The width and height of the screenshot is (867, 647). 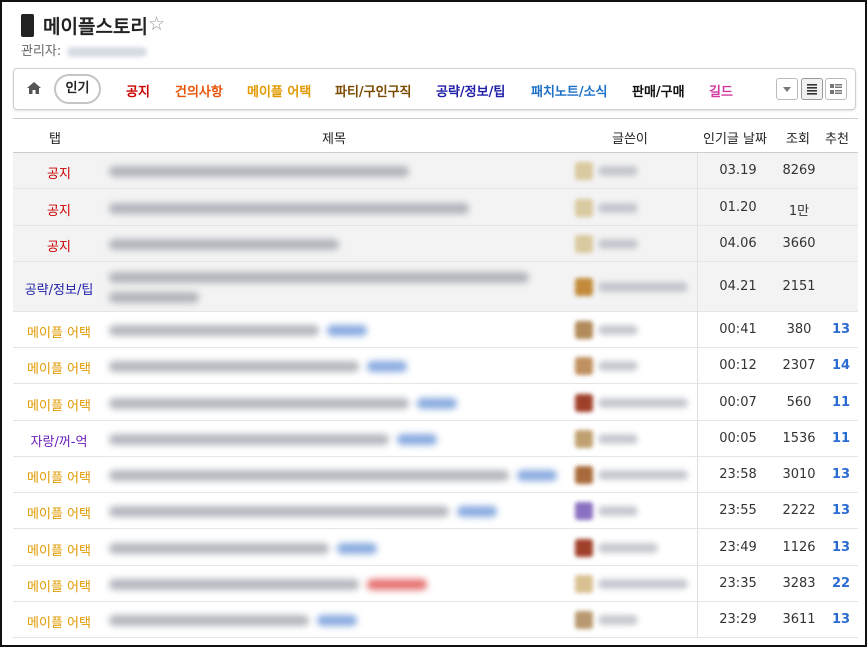 What do you see at coordinates (373, 90) in the screenshot?
I see `category-tab: 파티/구인구직` at bounding box center [373, 90].